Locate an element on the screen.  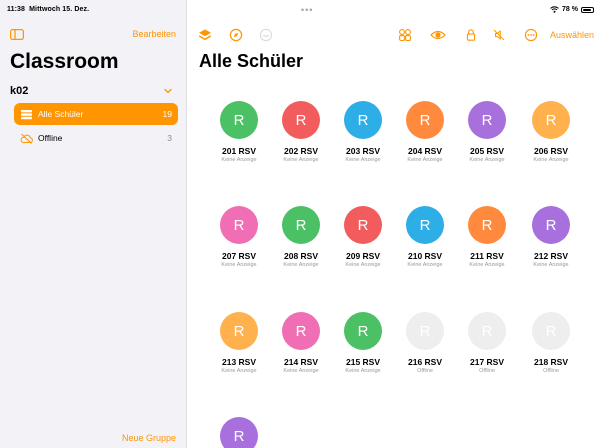
student-tile: R 217 RSV Offline is located at coordinates (487, 343).